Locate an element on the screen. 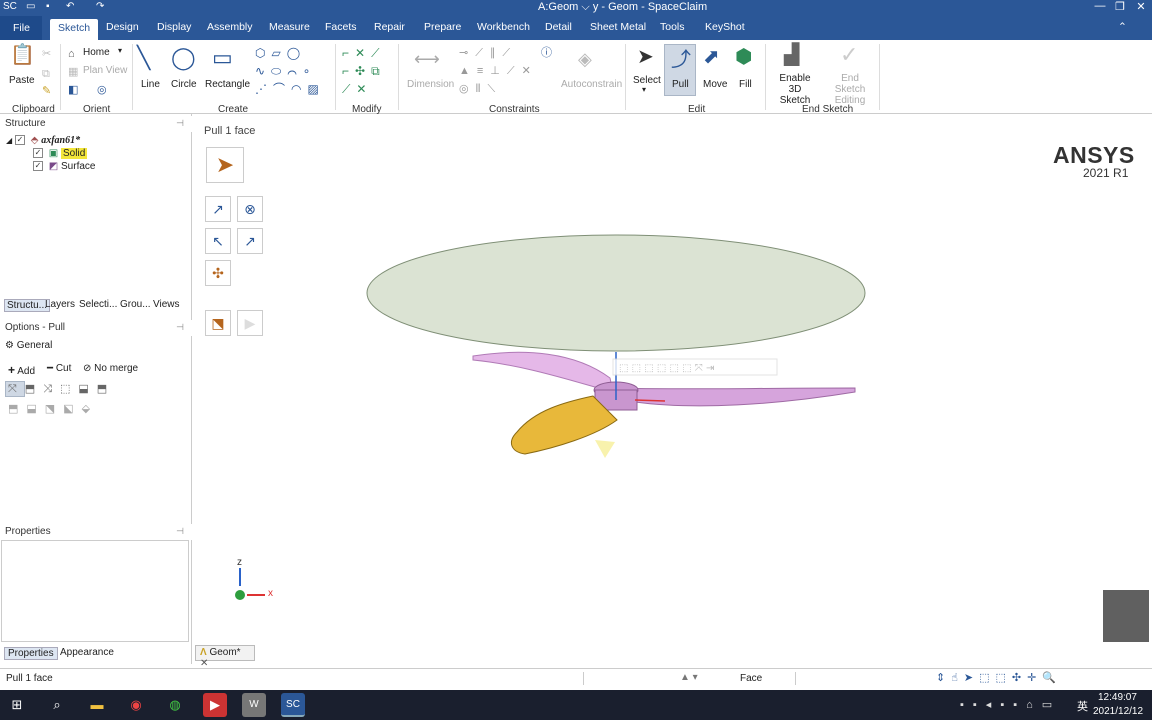  open-icon: ▭ is located at coordinates (30, 6).